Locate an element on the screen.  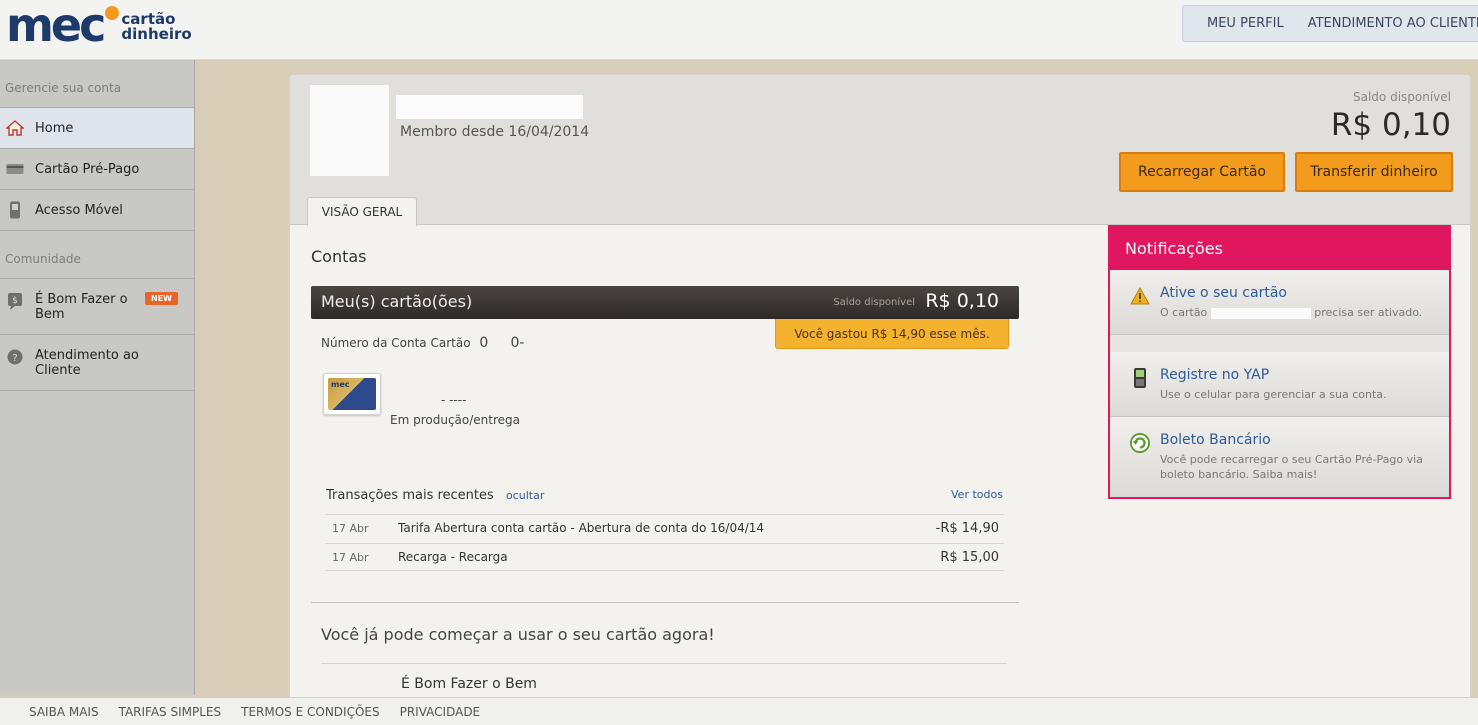
sidebar-item-label: Acesso Móvel is located at coordinates (79, 210).